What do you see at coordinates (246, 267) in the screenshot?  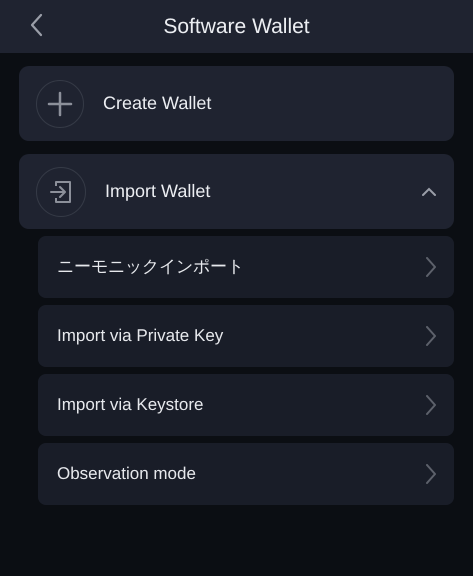 I see `import-option: ニーモニックインポート` at bounding box center [246, 267].